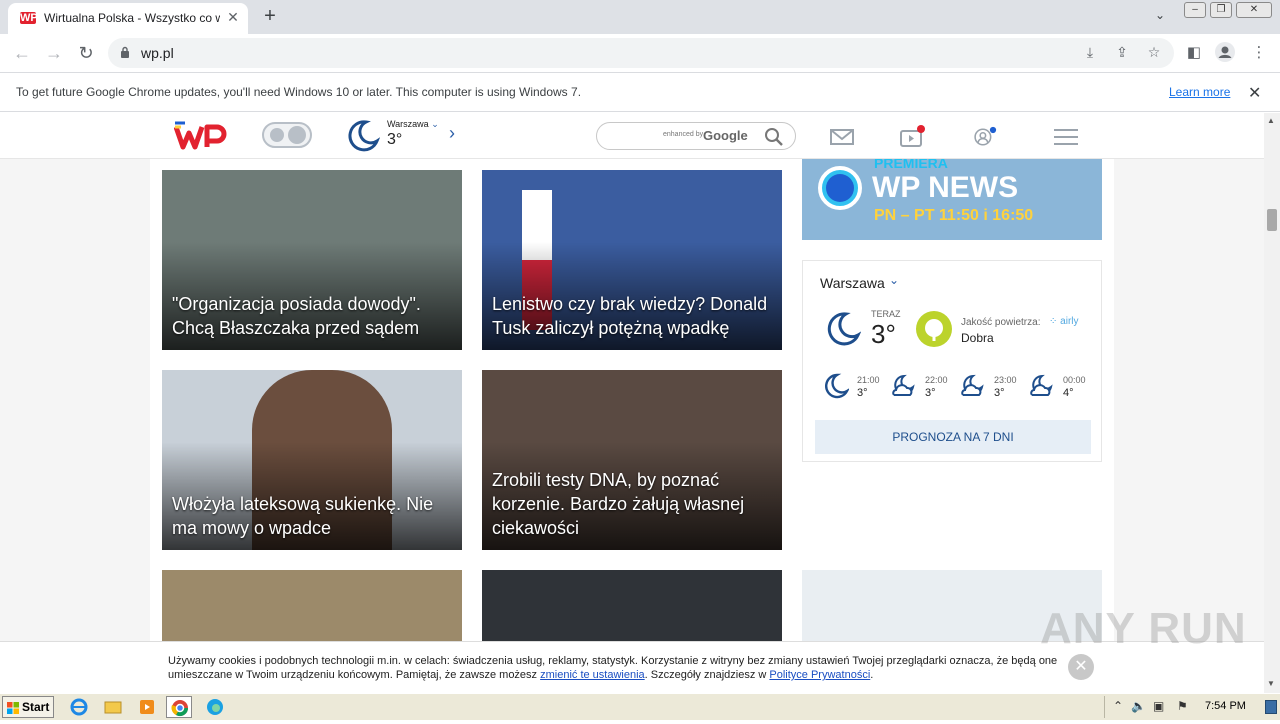  What do you see at coordinates (1118, 706) in the screenshot?
I see `show-hidden-icons-icon: ⌃` at bounding box center [1118, 706].